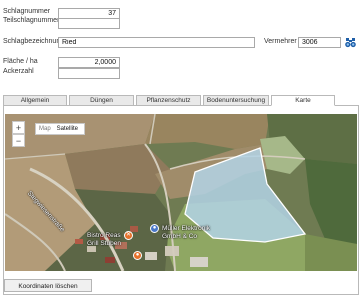 This screenshot has height=300, width=360. Describe the element at coordinates (31, 20) in the screenshot. I see `teilschlagnummer-label: Teilschlagnummer` at that location.